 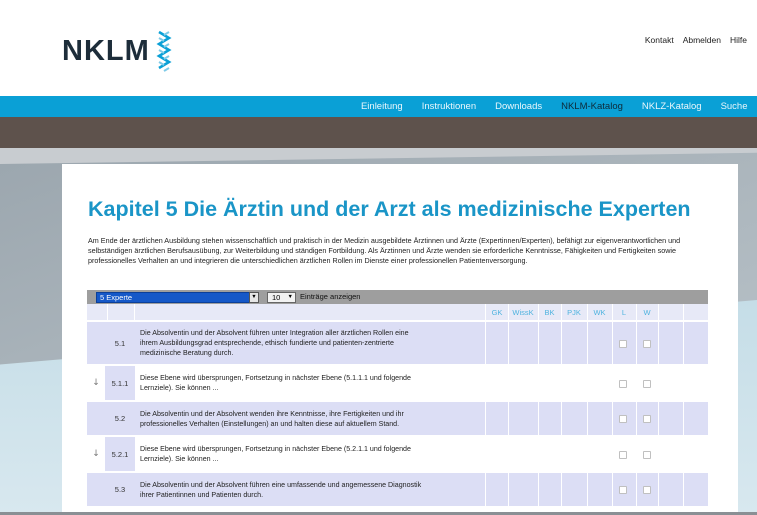 What do you see at coordinates (702, 40) in the screenshot?
I see `abmelden-link: Abmelden` at bounding box center [702, 40].